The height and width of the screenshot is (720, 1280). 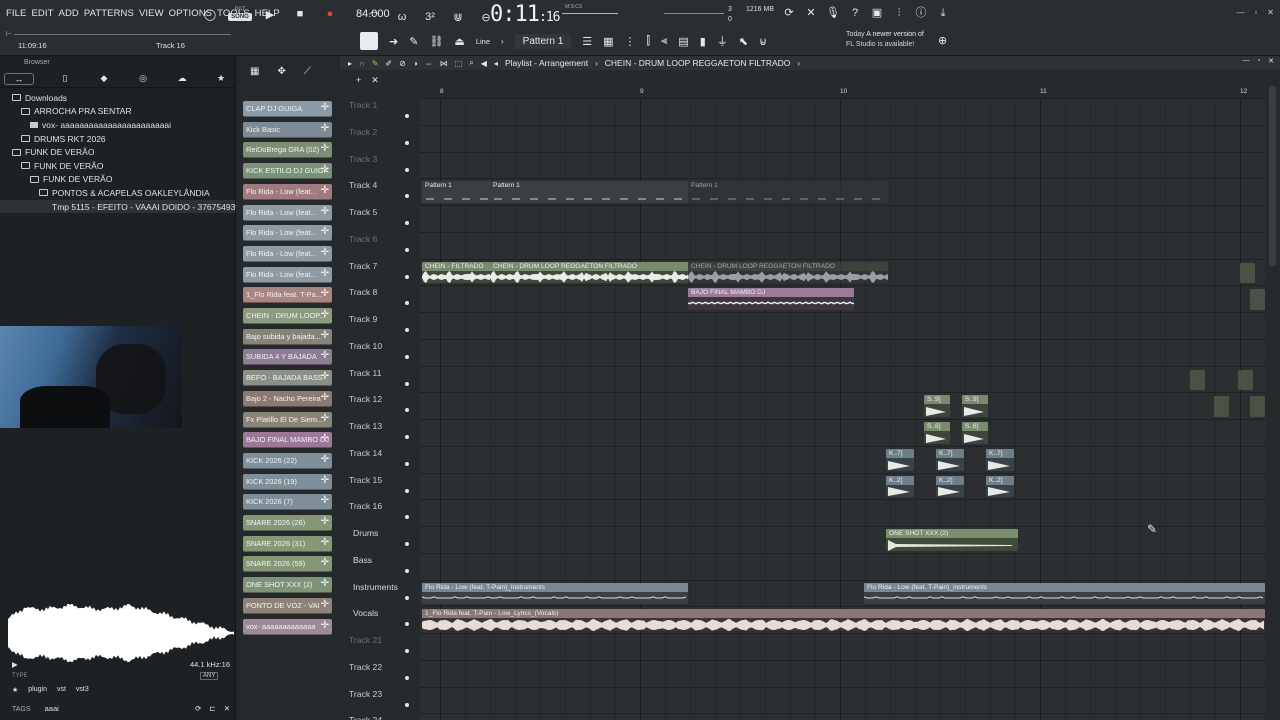 I want to click on tag-vst: vst, so click(x=61, y=690).